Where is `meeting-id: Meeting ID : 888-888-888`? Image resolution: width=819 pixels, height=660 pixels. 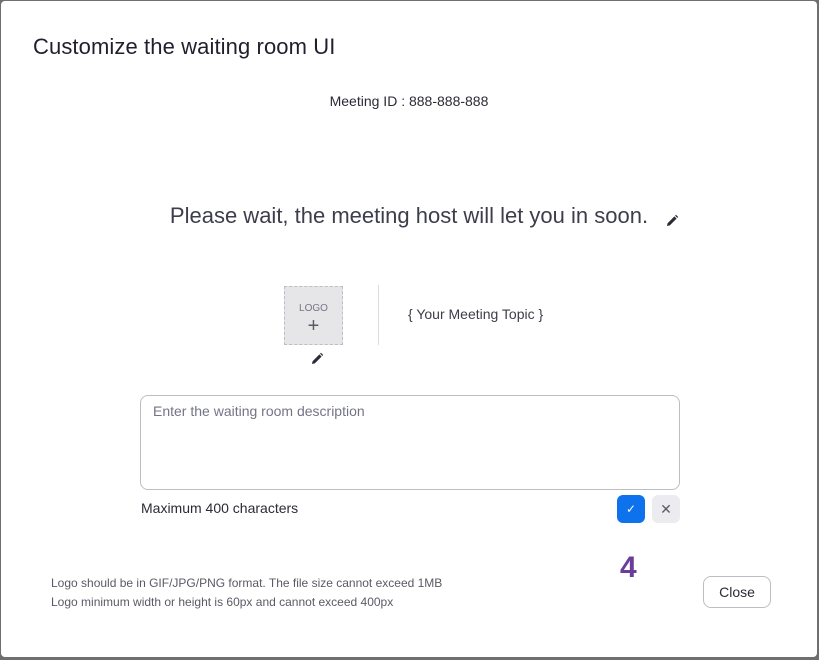
meeting-id: Meeting ID : 888-888-888 is located at coordinates (409, 101).